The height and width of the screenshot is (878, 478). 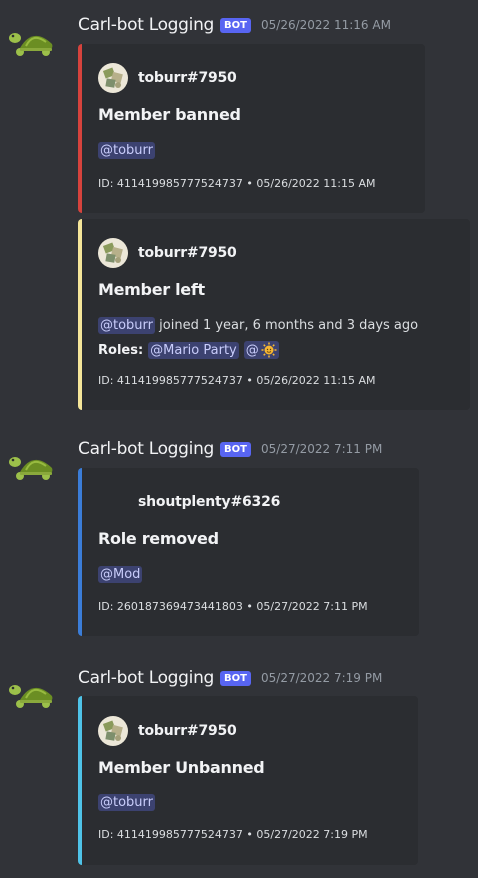 I want to click on author-avatar-placeholder, so click(x=113, y=502).